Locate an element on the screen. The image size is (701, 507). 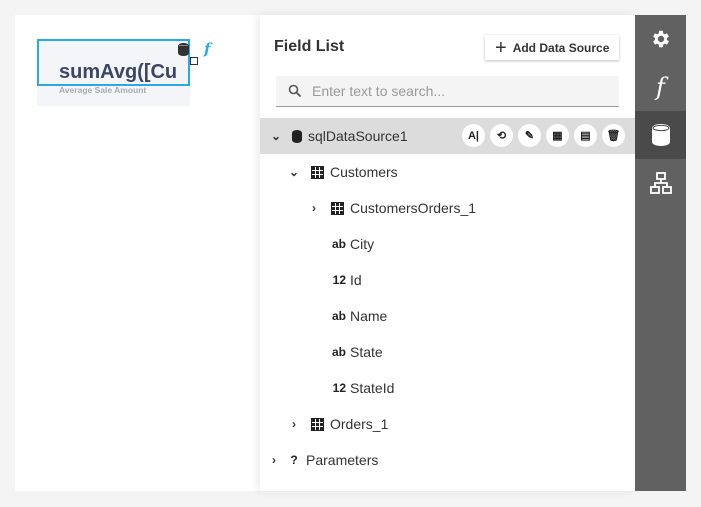
tree-node-table: › Orders_1 is located at coordinates (447, 424).